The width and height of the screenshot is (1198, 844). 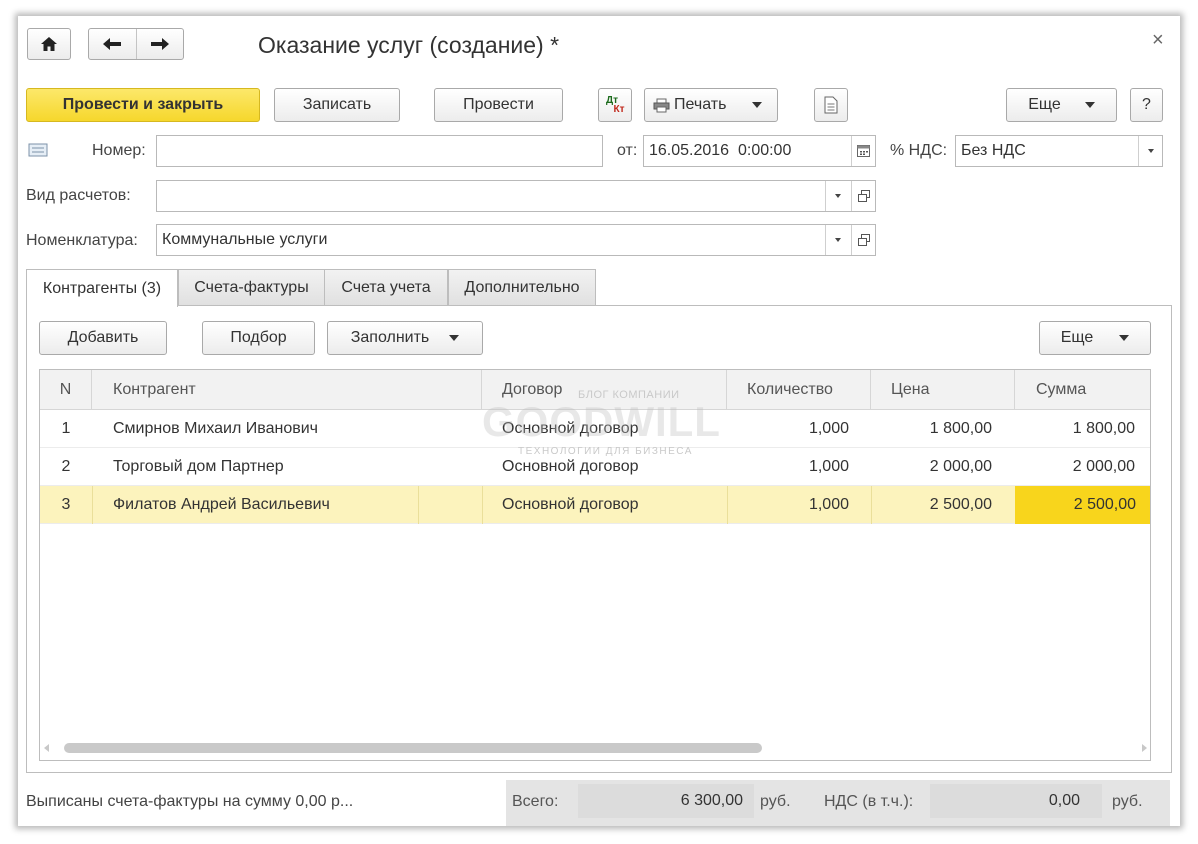 What do you see at coordinates (38, 150) in the screenshot?
I see `document-list-icon` at bounding box center [38, 150].